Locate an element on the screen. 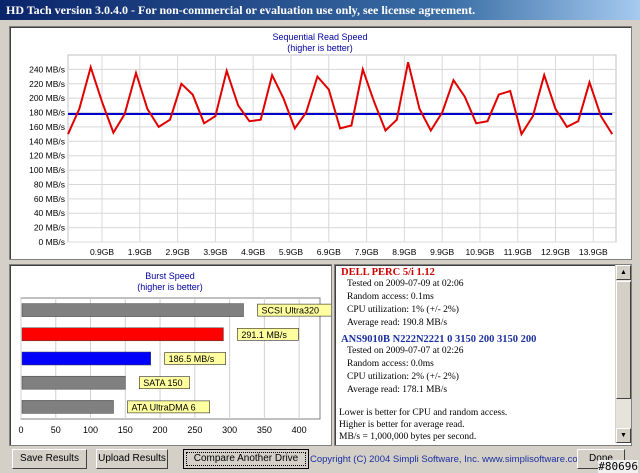  seq-y-tick-label: 200 MB/s is located at coordinates (47, 98).